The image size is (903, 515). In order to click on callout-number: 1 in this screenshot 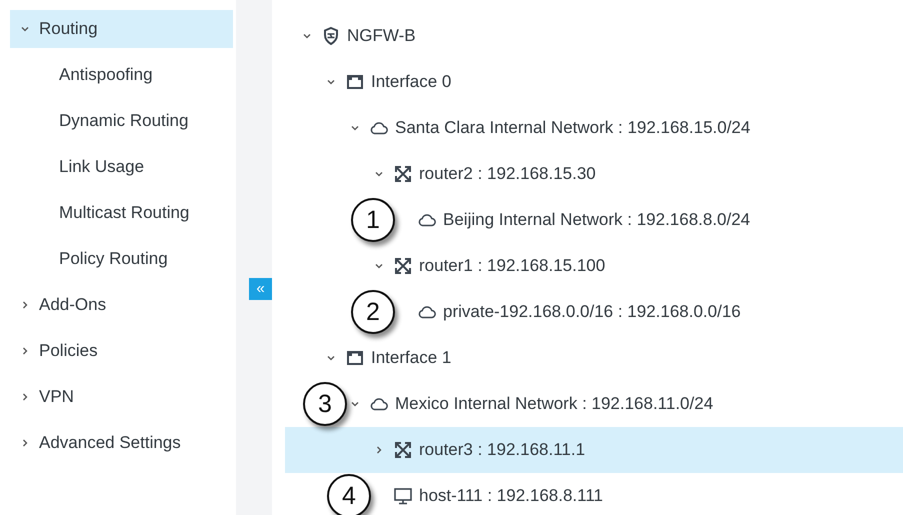, I will do `click(373, 220)`.